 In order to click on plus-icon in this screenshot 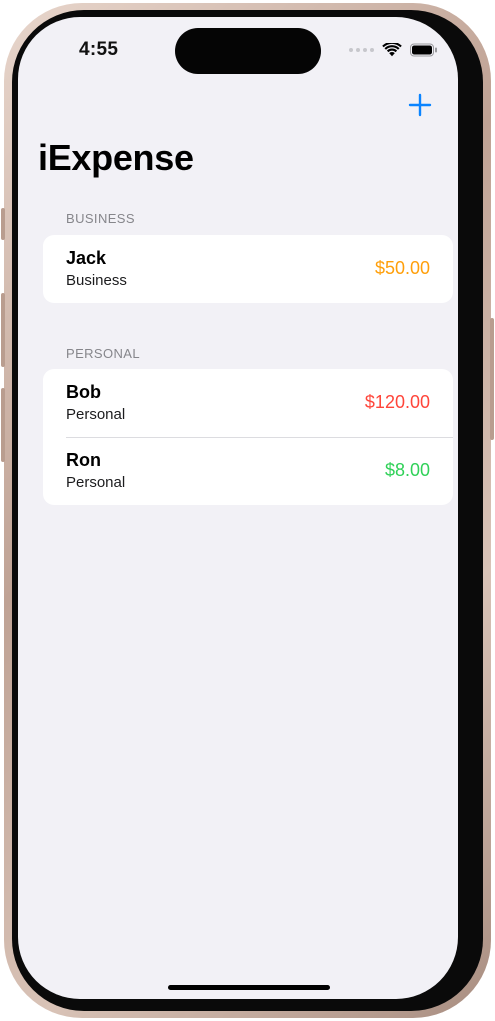, I will do `click(420, 105)`.